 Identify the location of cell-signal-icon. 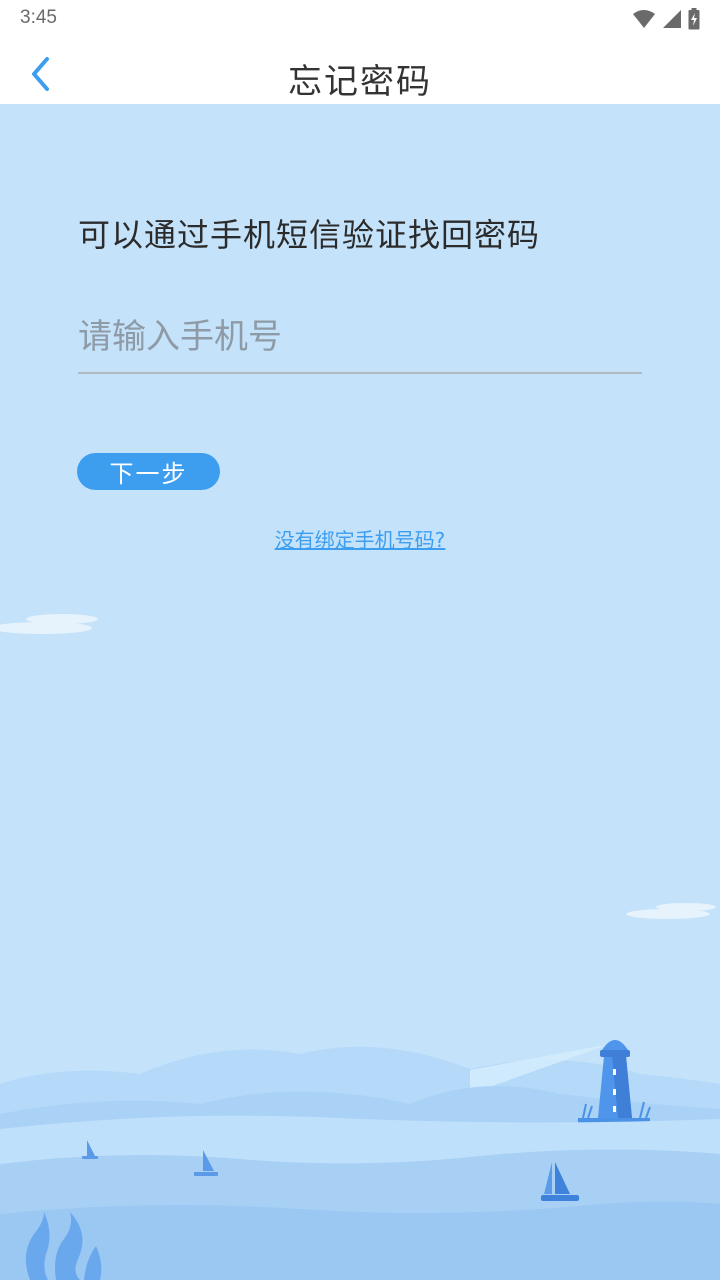
(672, 19).